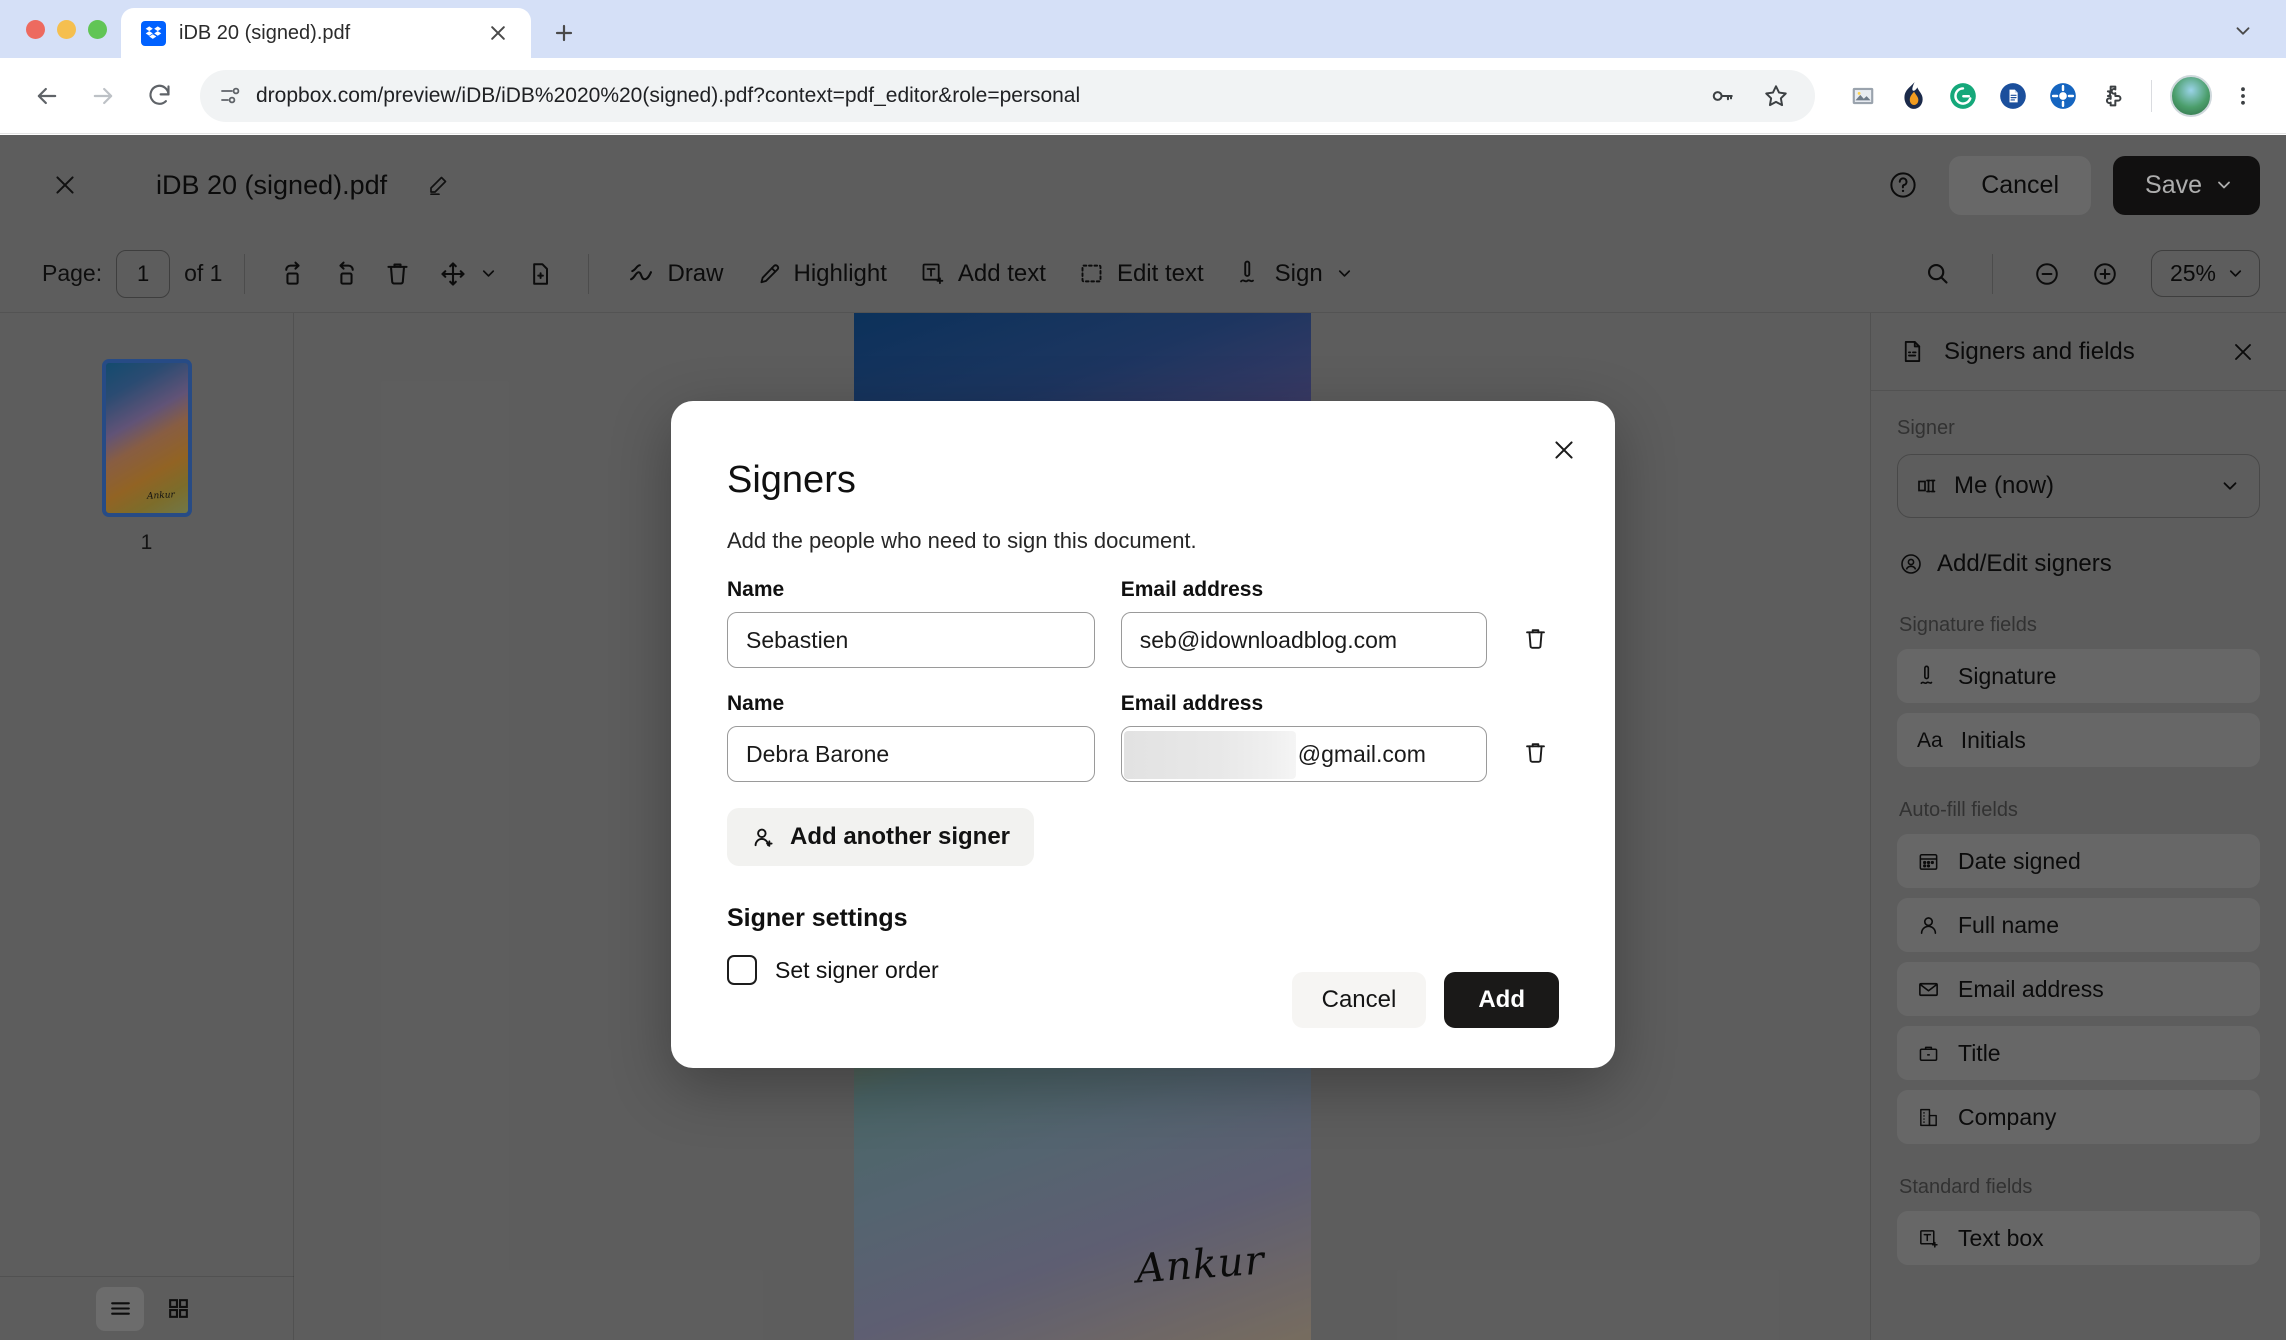 The image size is (2286, 1340). I want to click on tab-title: iDB 20 (signed).pdf, so click(265, 32).